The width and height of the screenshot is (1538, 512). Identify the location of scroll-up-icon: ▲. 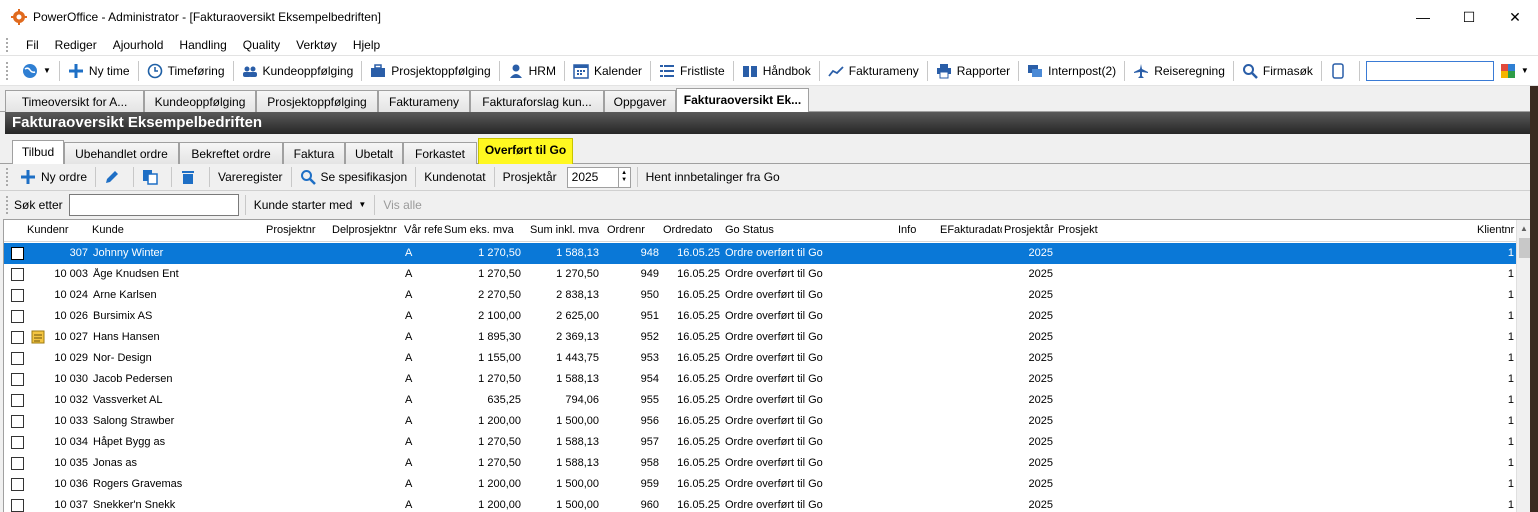
(1523, 228).